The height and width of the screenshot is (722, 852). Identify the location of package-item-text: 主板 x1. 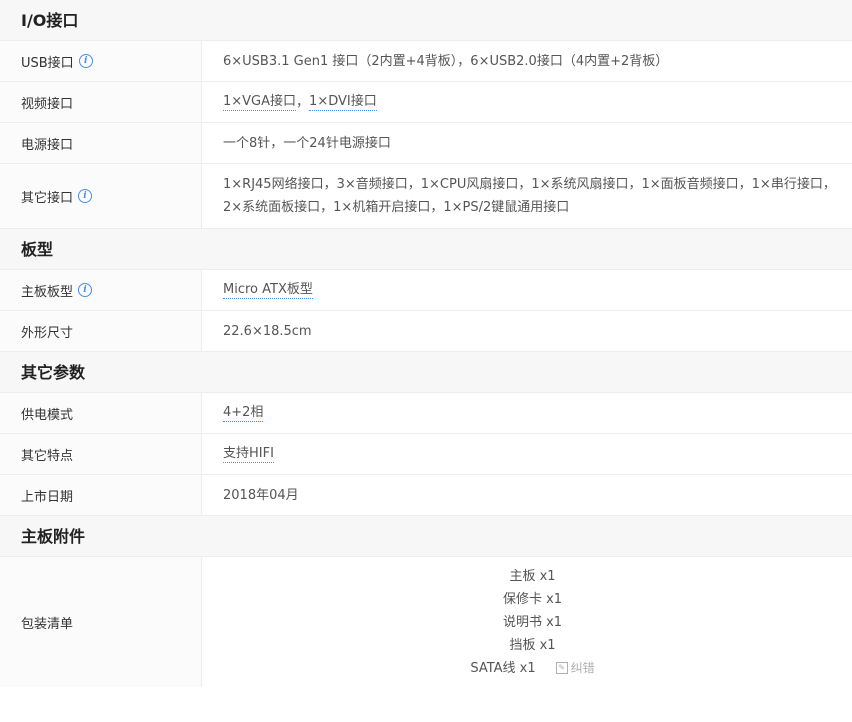
(532, 576).